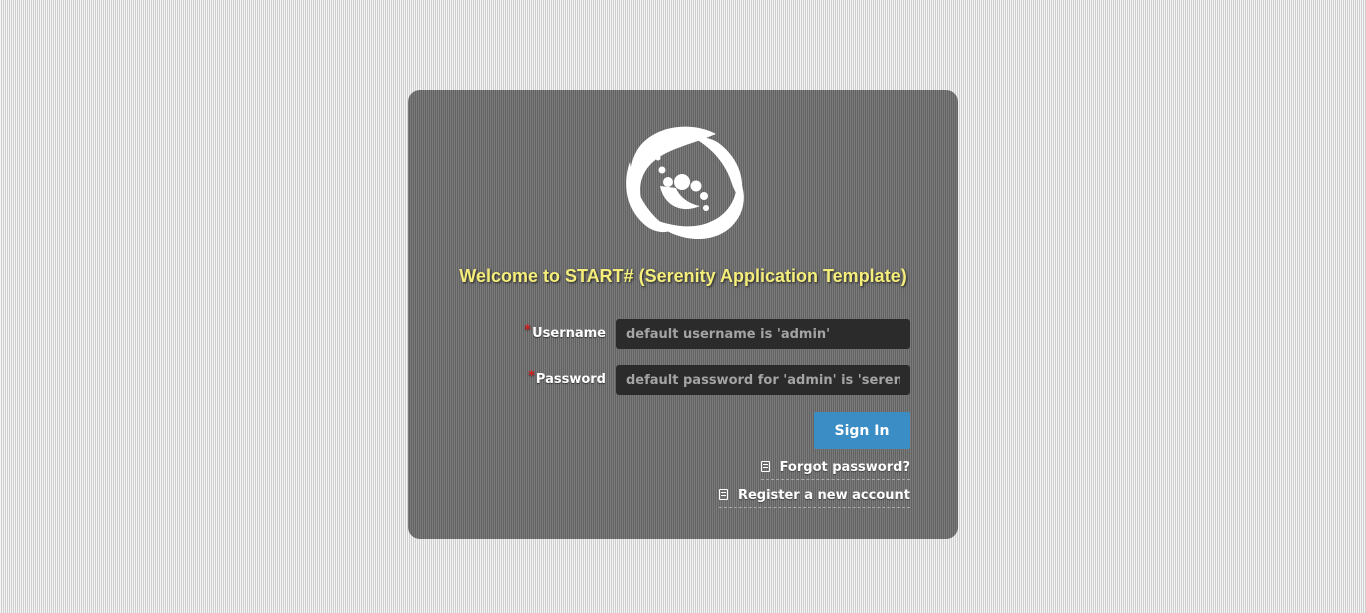 Image resolution: width=1366 pixels, height=613 pixels. Describe the element at coordinates (569, 333) in the screenshot. I see `username-label-text: Username` at that location.